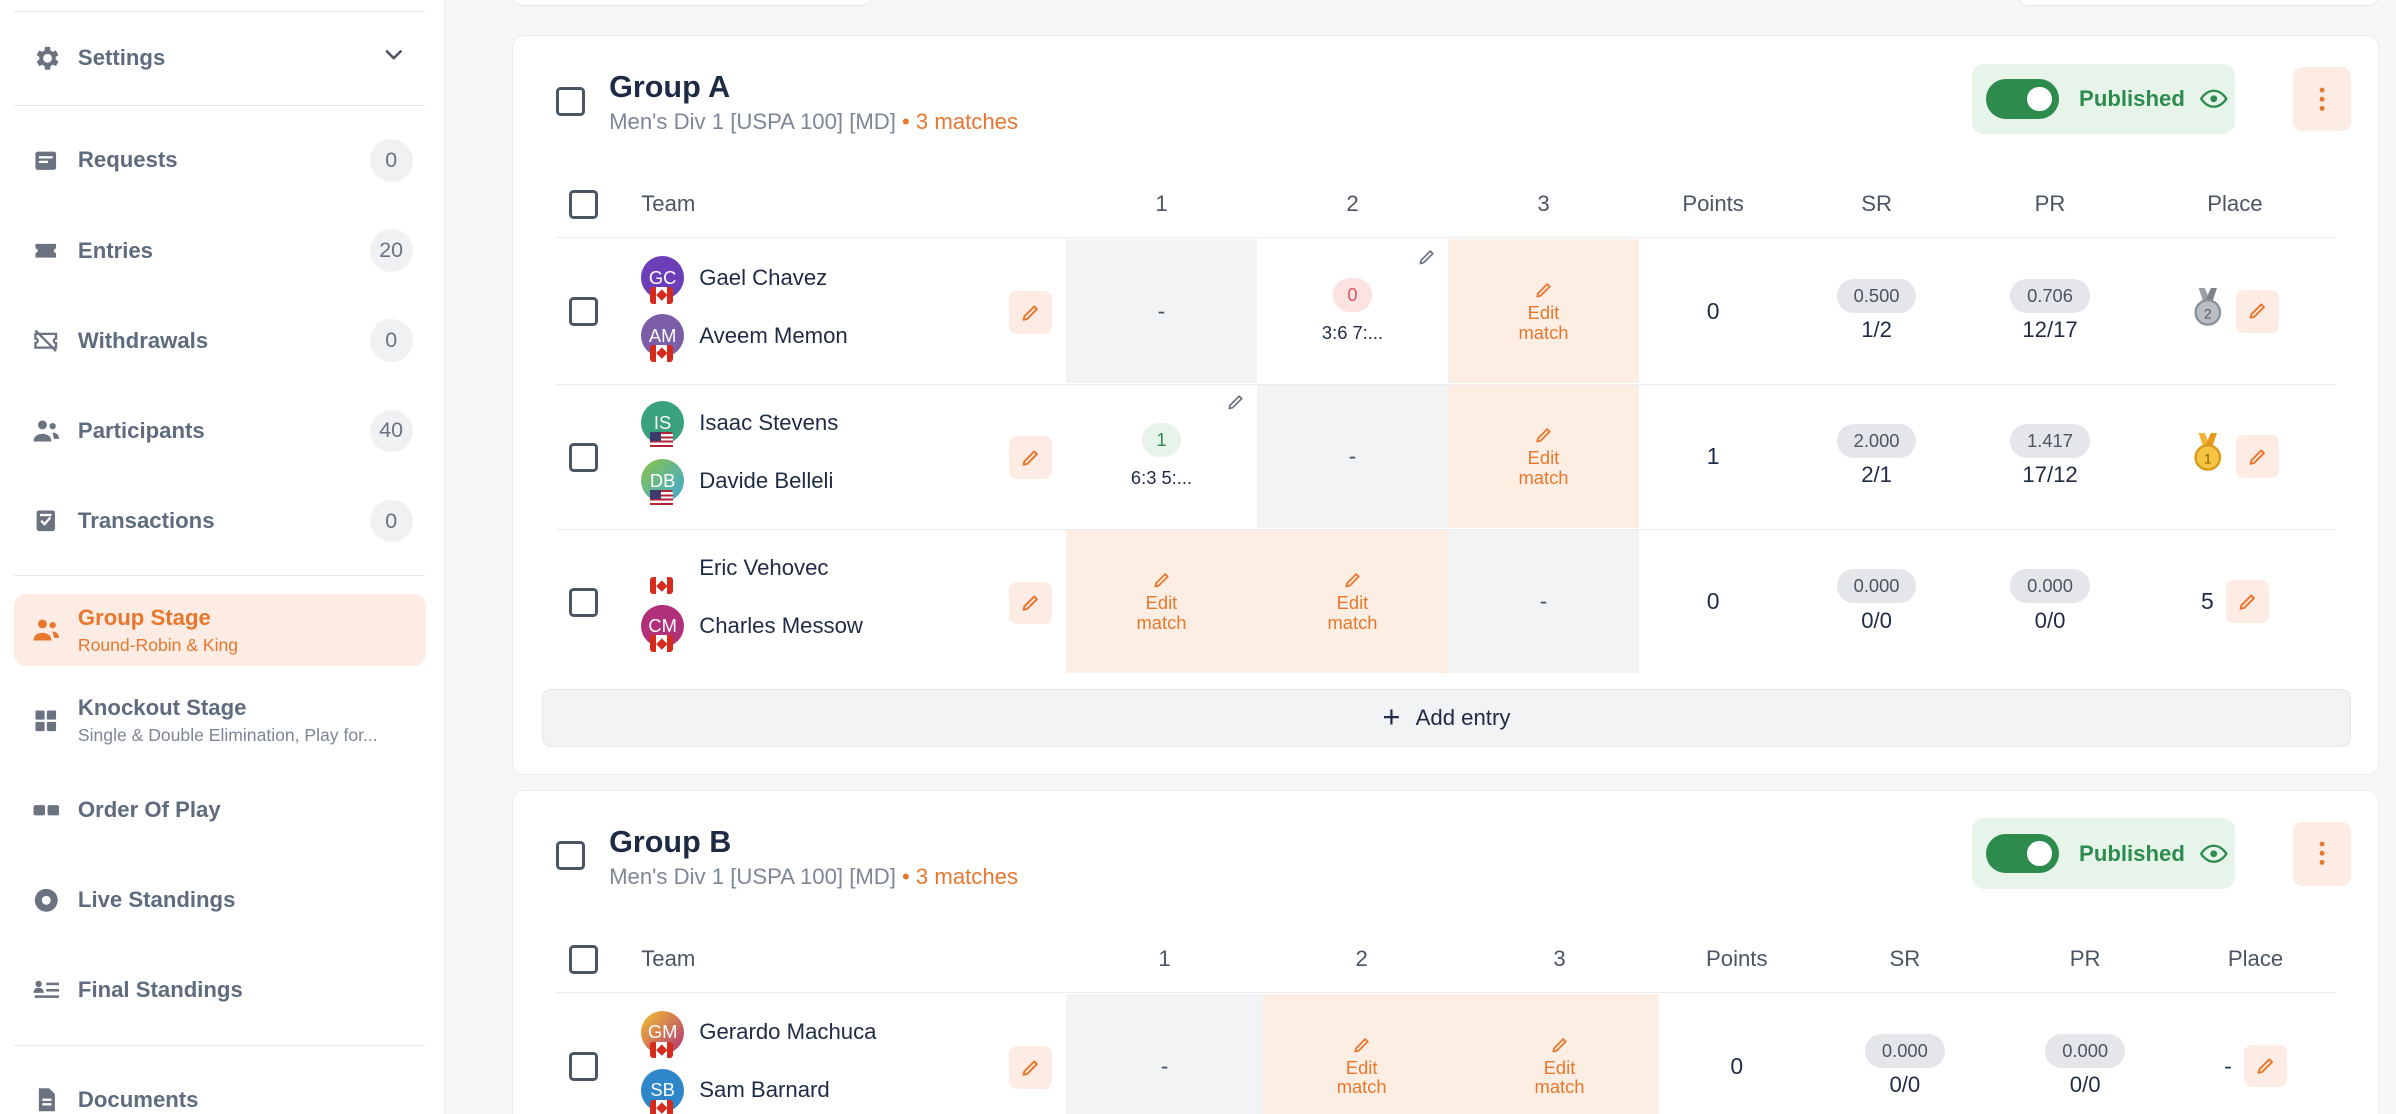  What do you see at coordinates (662, 1050) in the screenshot?
I see `canada-flag-icon` at bounding box center [662, 1050].